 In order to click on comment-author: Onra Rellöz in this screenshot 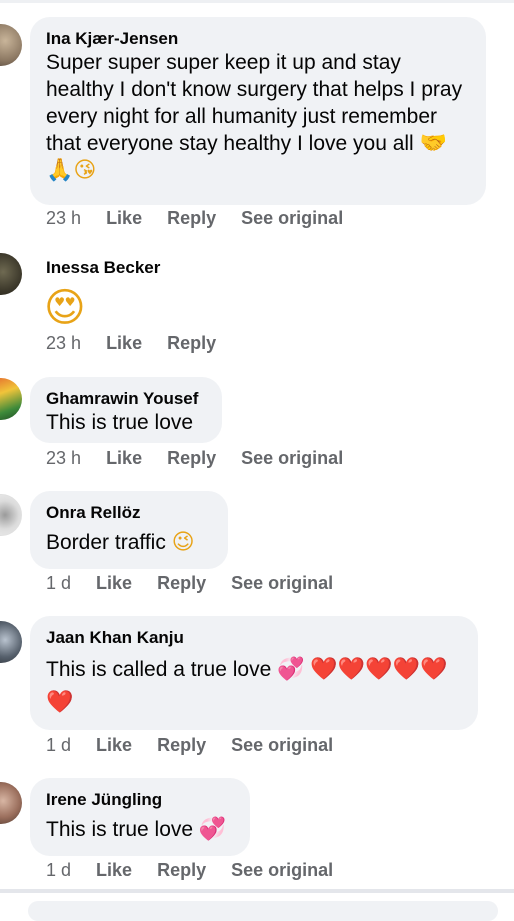, I will do `click(129, 512)`.